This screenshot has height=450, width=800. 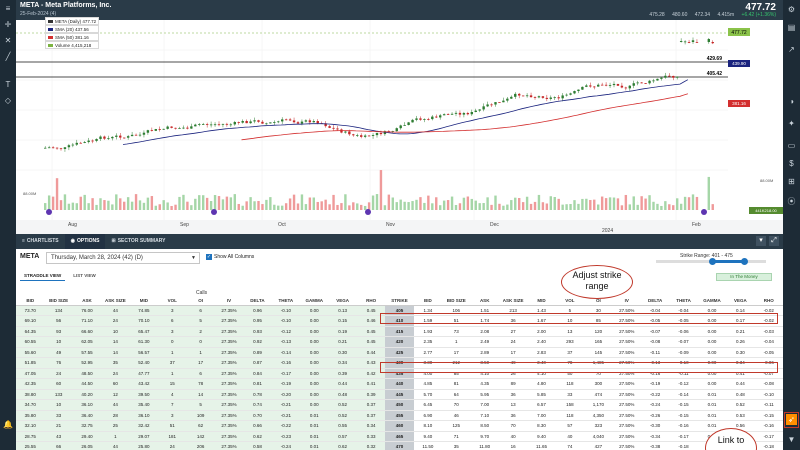 What do you see at coordinates (115, 384) in the screenshot?
I see `table-cell: 60` at bounding box center [115, 384].